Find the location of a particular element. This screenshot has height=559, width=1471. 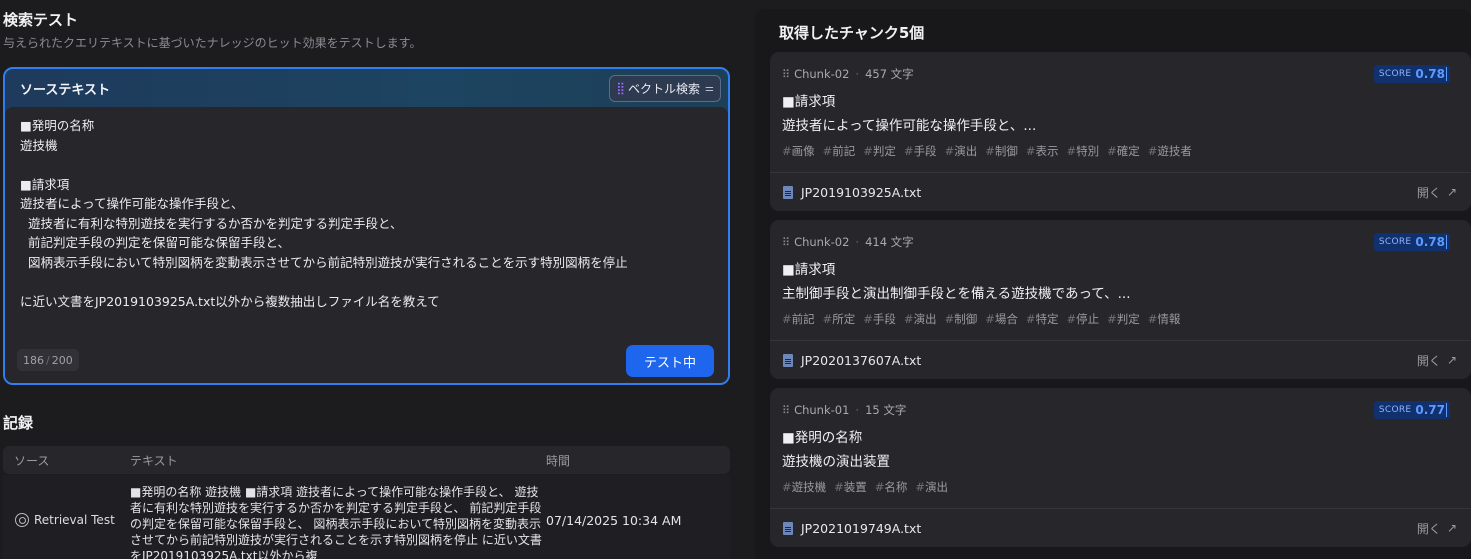

file-name: JP2020137607A.txt is located at coordinates (861, 360).